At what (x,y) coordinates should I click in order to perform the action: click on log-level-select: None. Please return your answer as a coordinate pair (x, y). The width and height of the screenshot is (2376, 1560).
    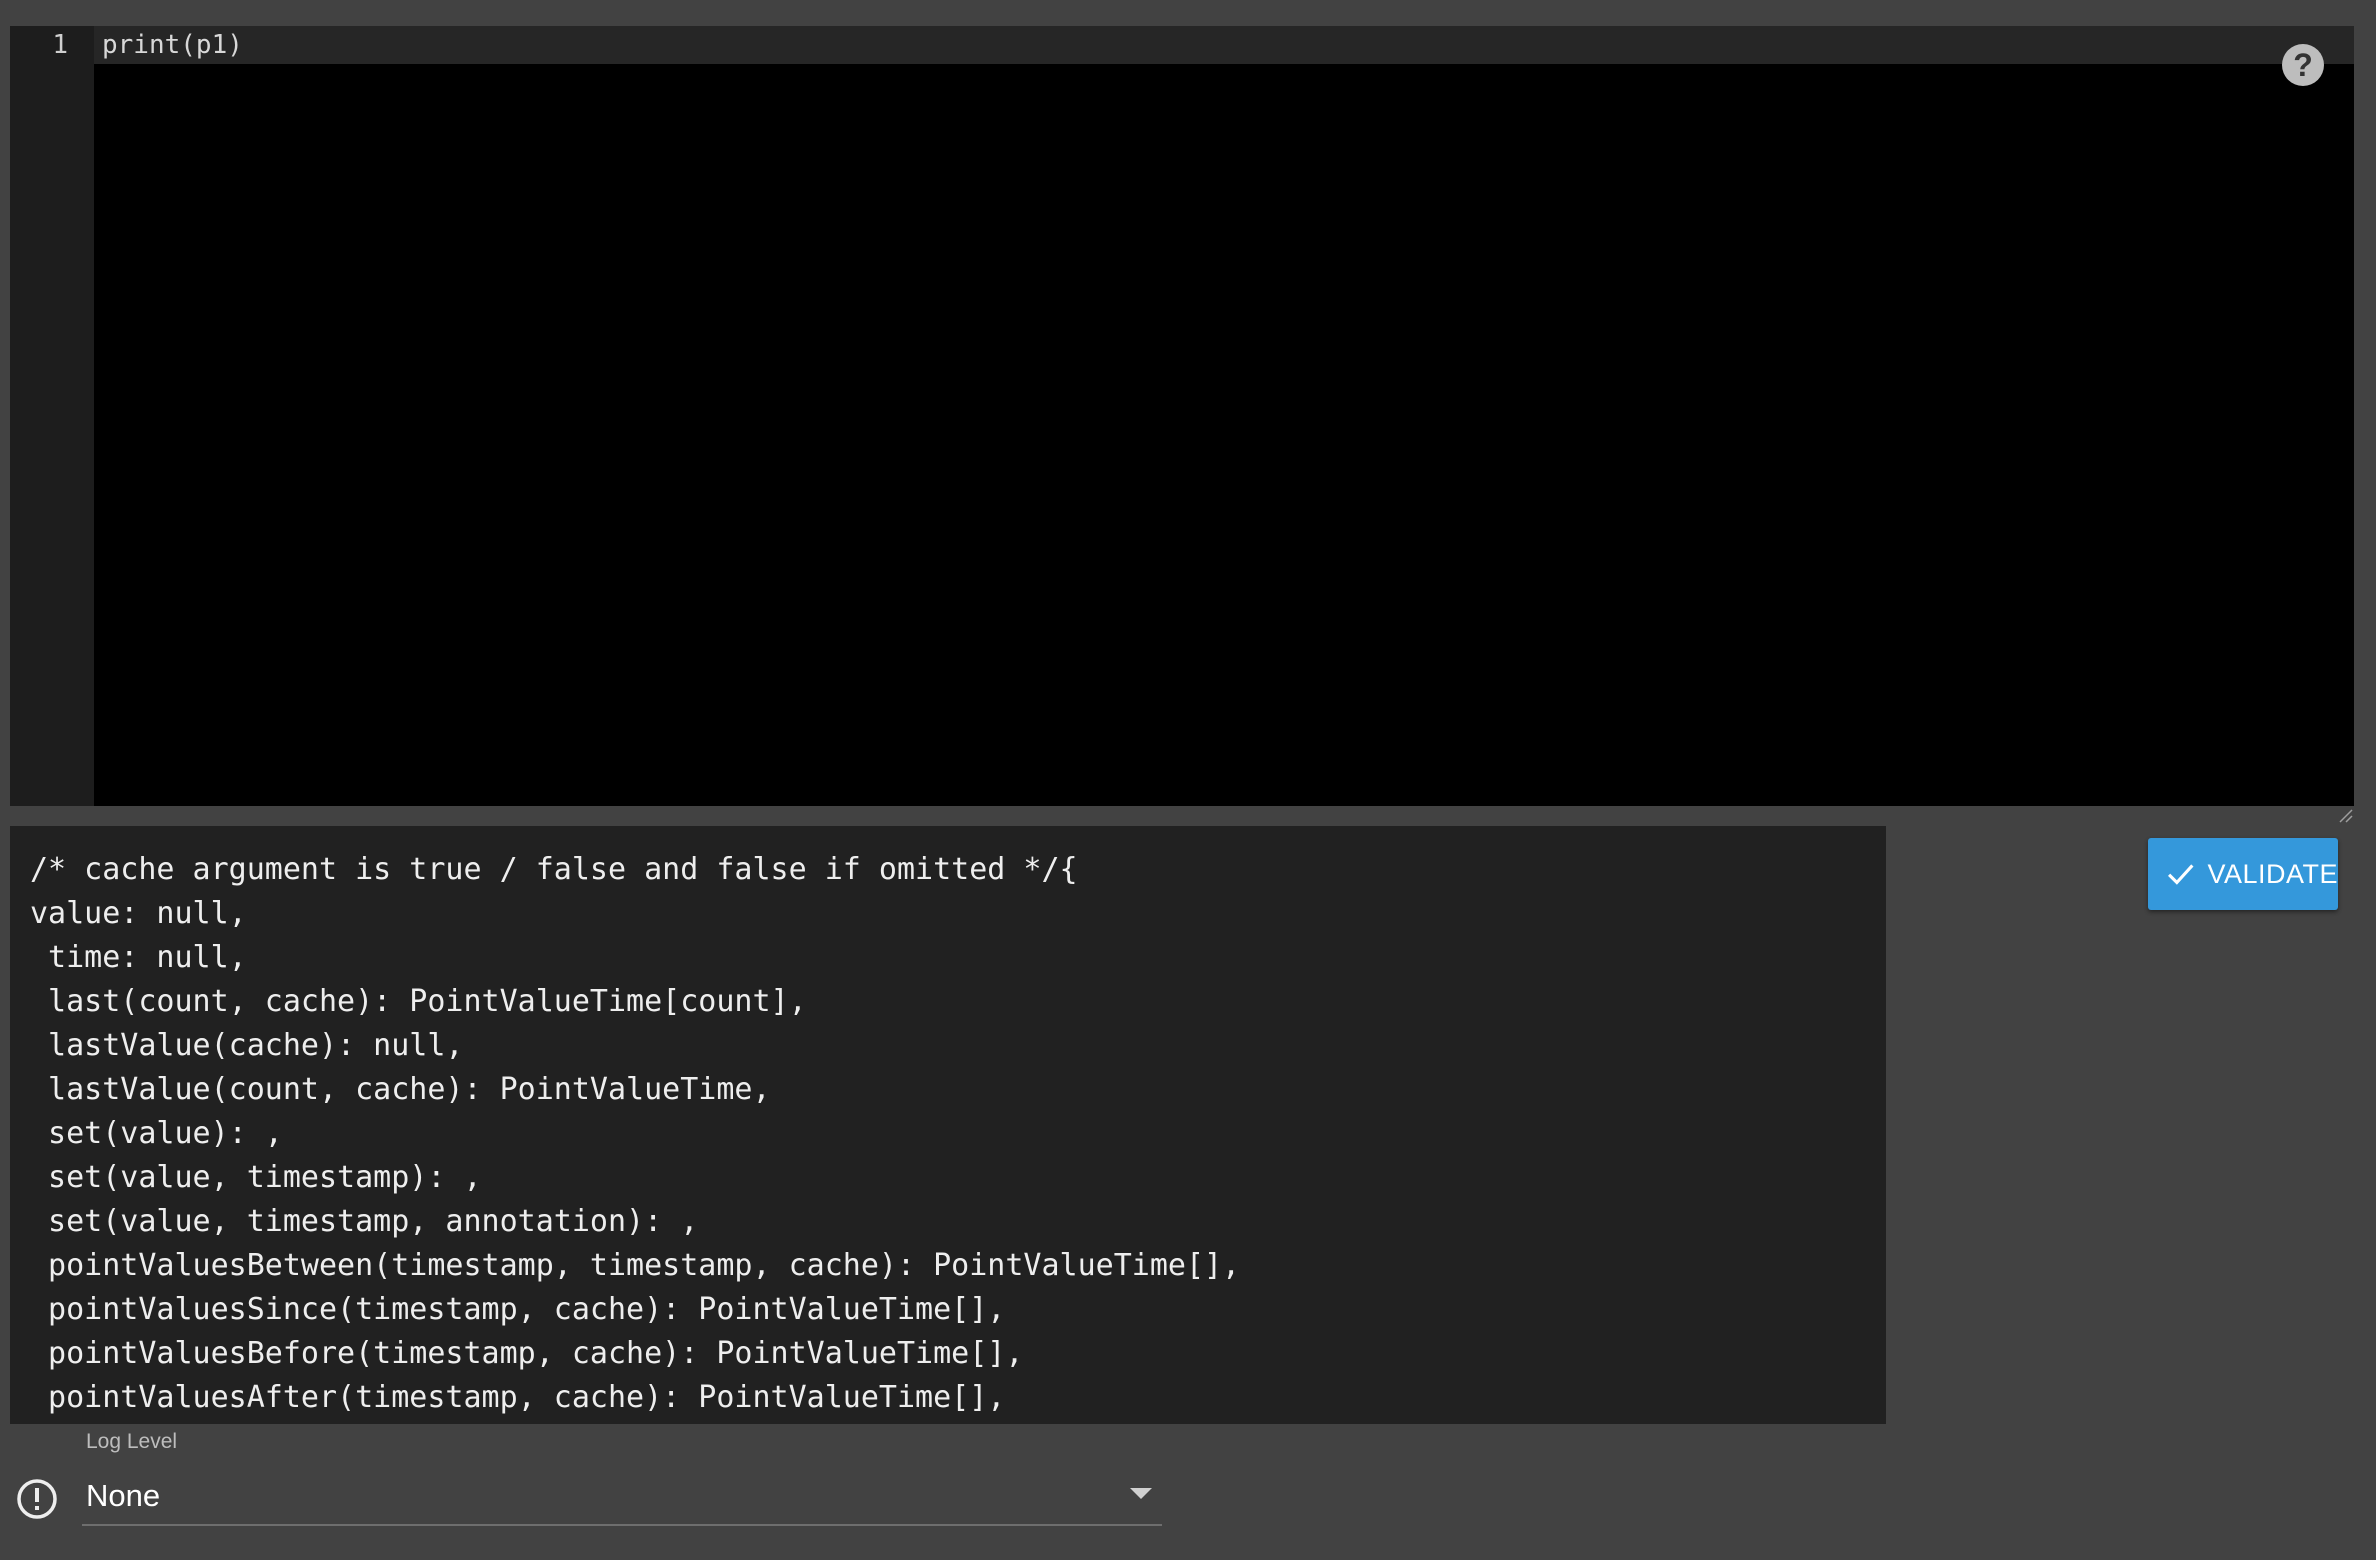
    Looking at the image, I should click on (622, 1498).